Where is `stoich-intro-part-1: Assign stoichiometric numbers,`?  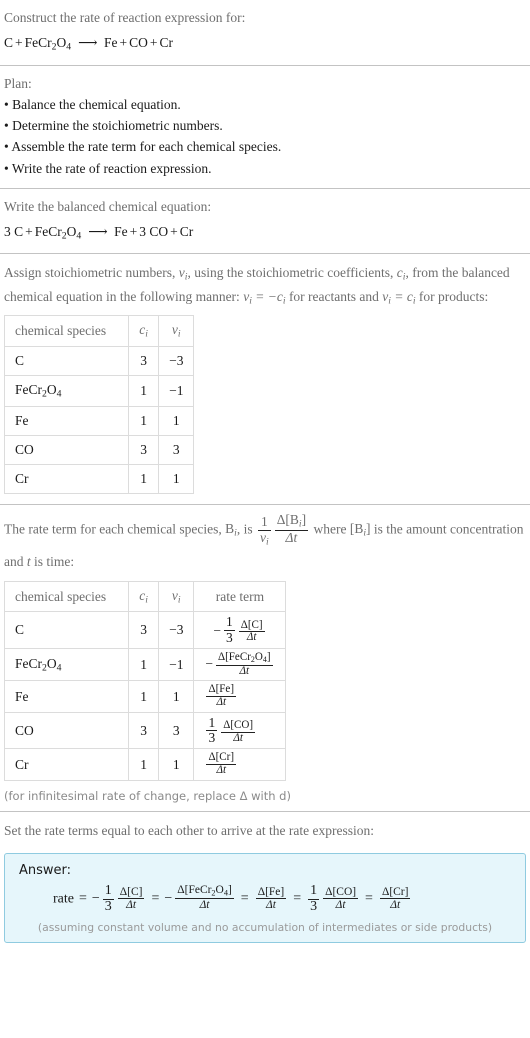
stoich-intro-part-1: Assign stoichiometric numbers, is located at coordinates (91, 273).